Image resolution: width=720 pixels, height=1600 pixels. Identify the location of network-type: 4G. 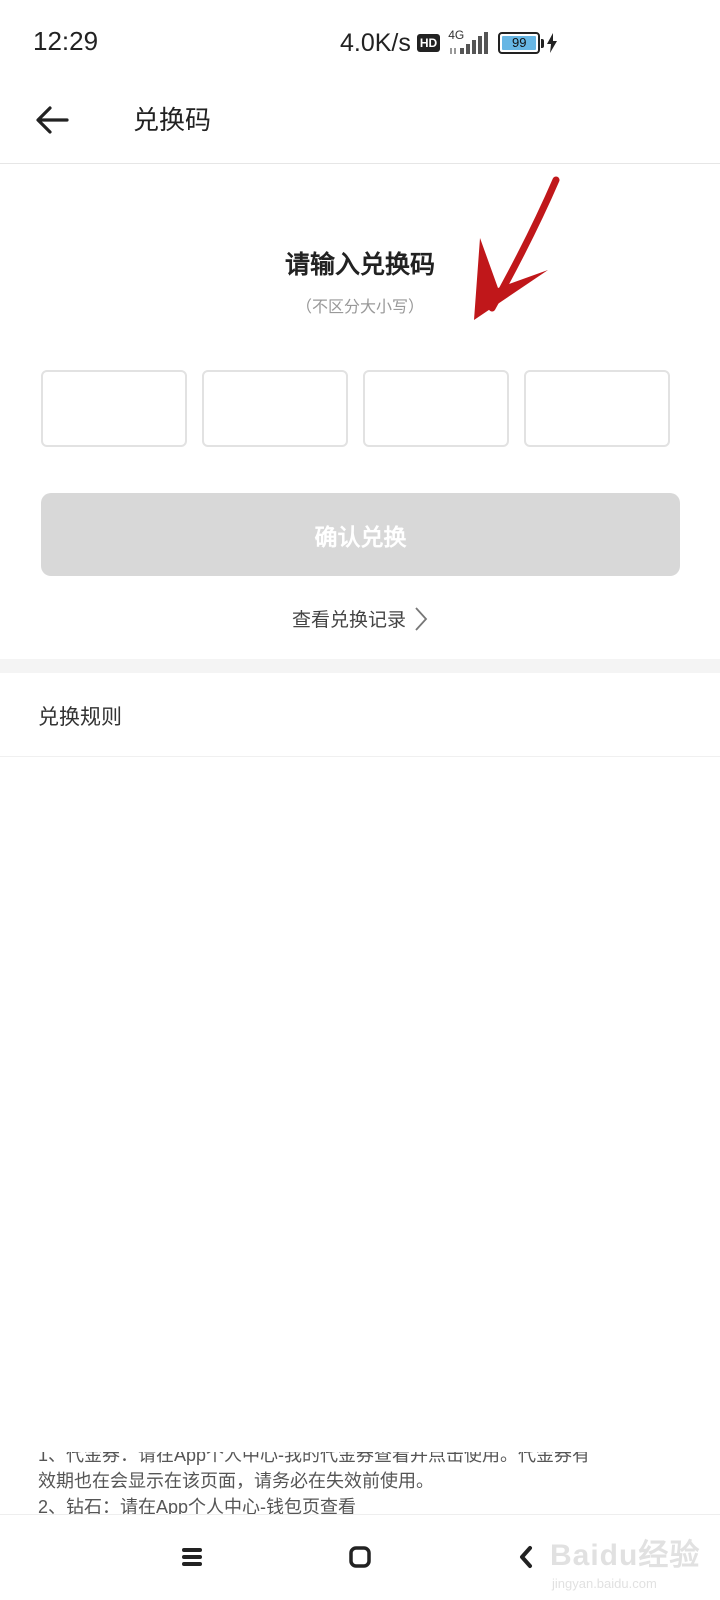
(456, 35).